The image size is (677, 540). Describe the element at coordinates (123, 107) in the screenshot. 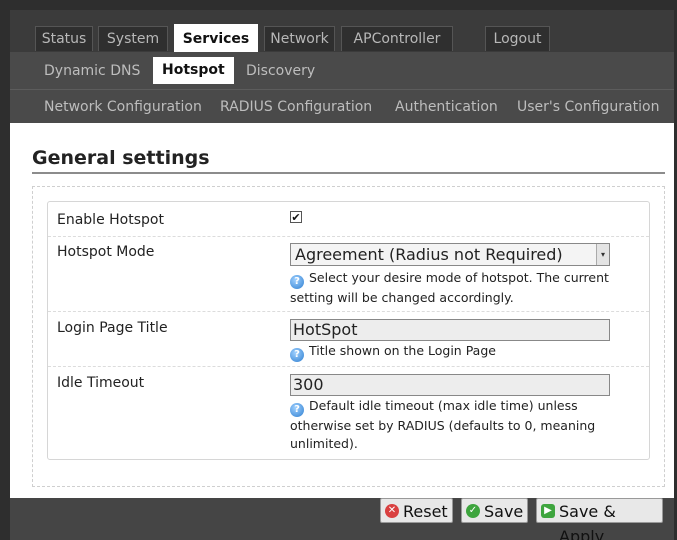

I see `nav-network-configuration: Network Configuration` at that location.